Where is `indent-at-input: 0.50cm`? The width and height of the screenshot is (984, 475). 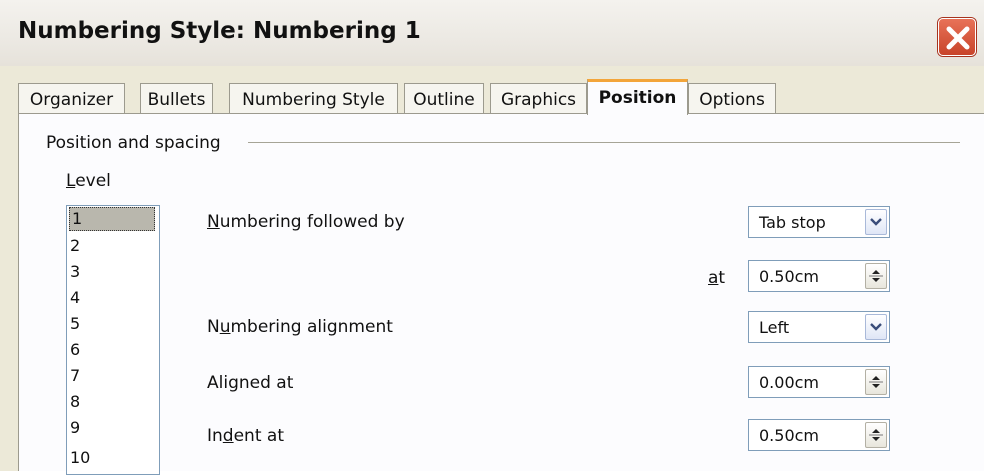
indent-at-input: 0.50cm is located at coordinates (819, 435).